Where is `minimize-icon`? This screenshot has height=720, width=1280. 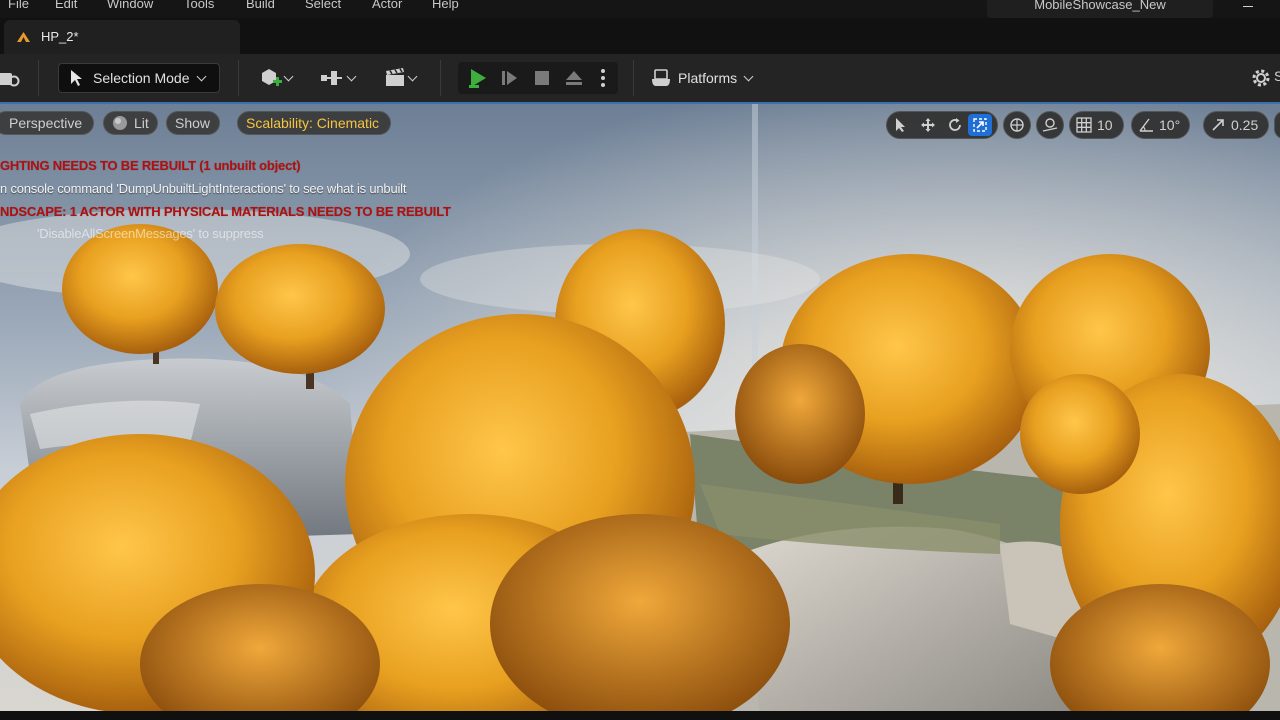
minimize-icon is located at coordinates (1248, 6).